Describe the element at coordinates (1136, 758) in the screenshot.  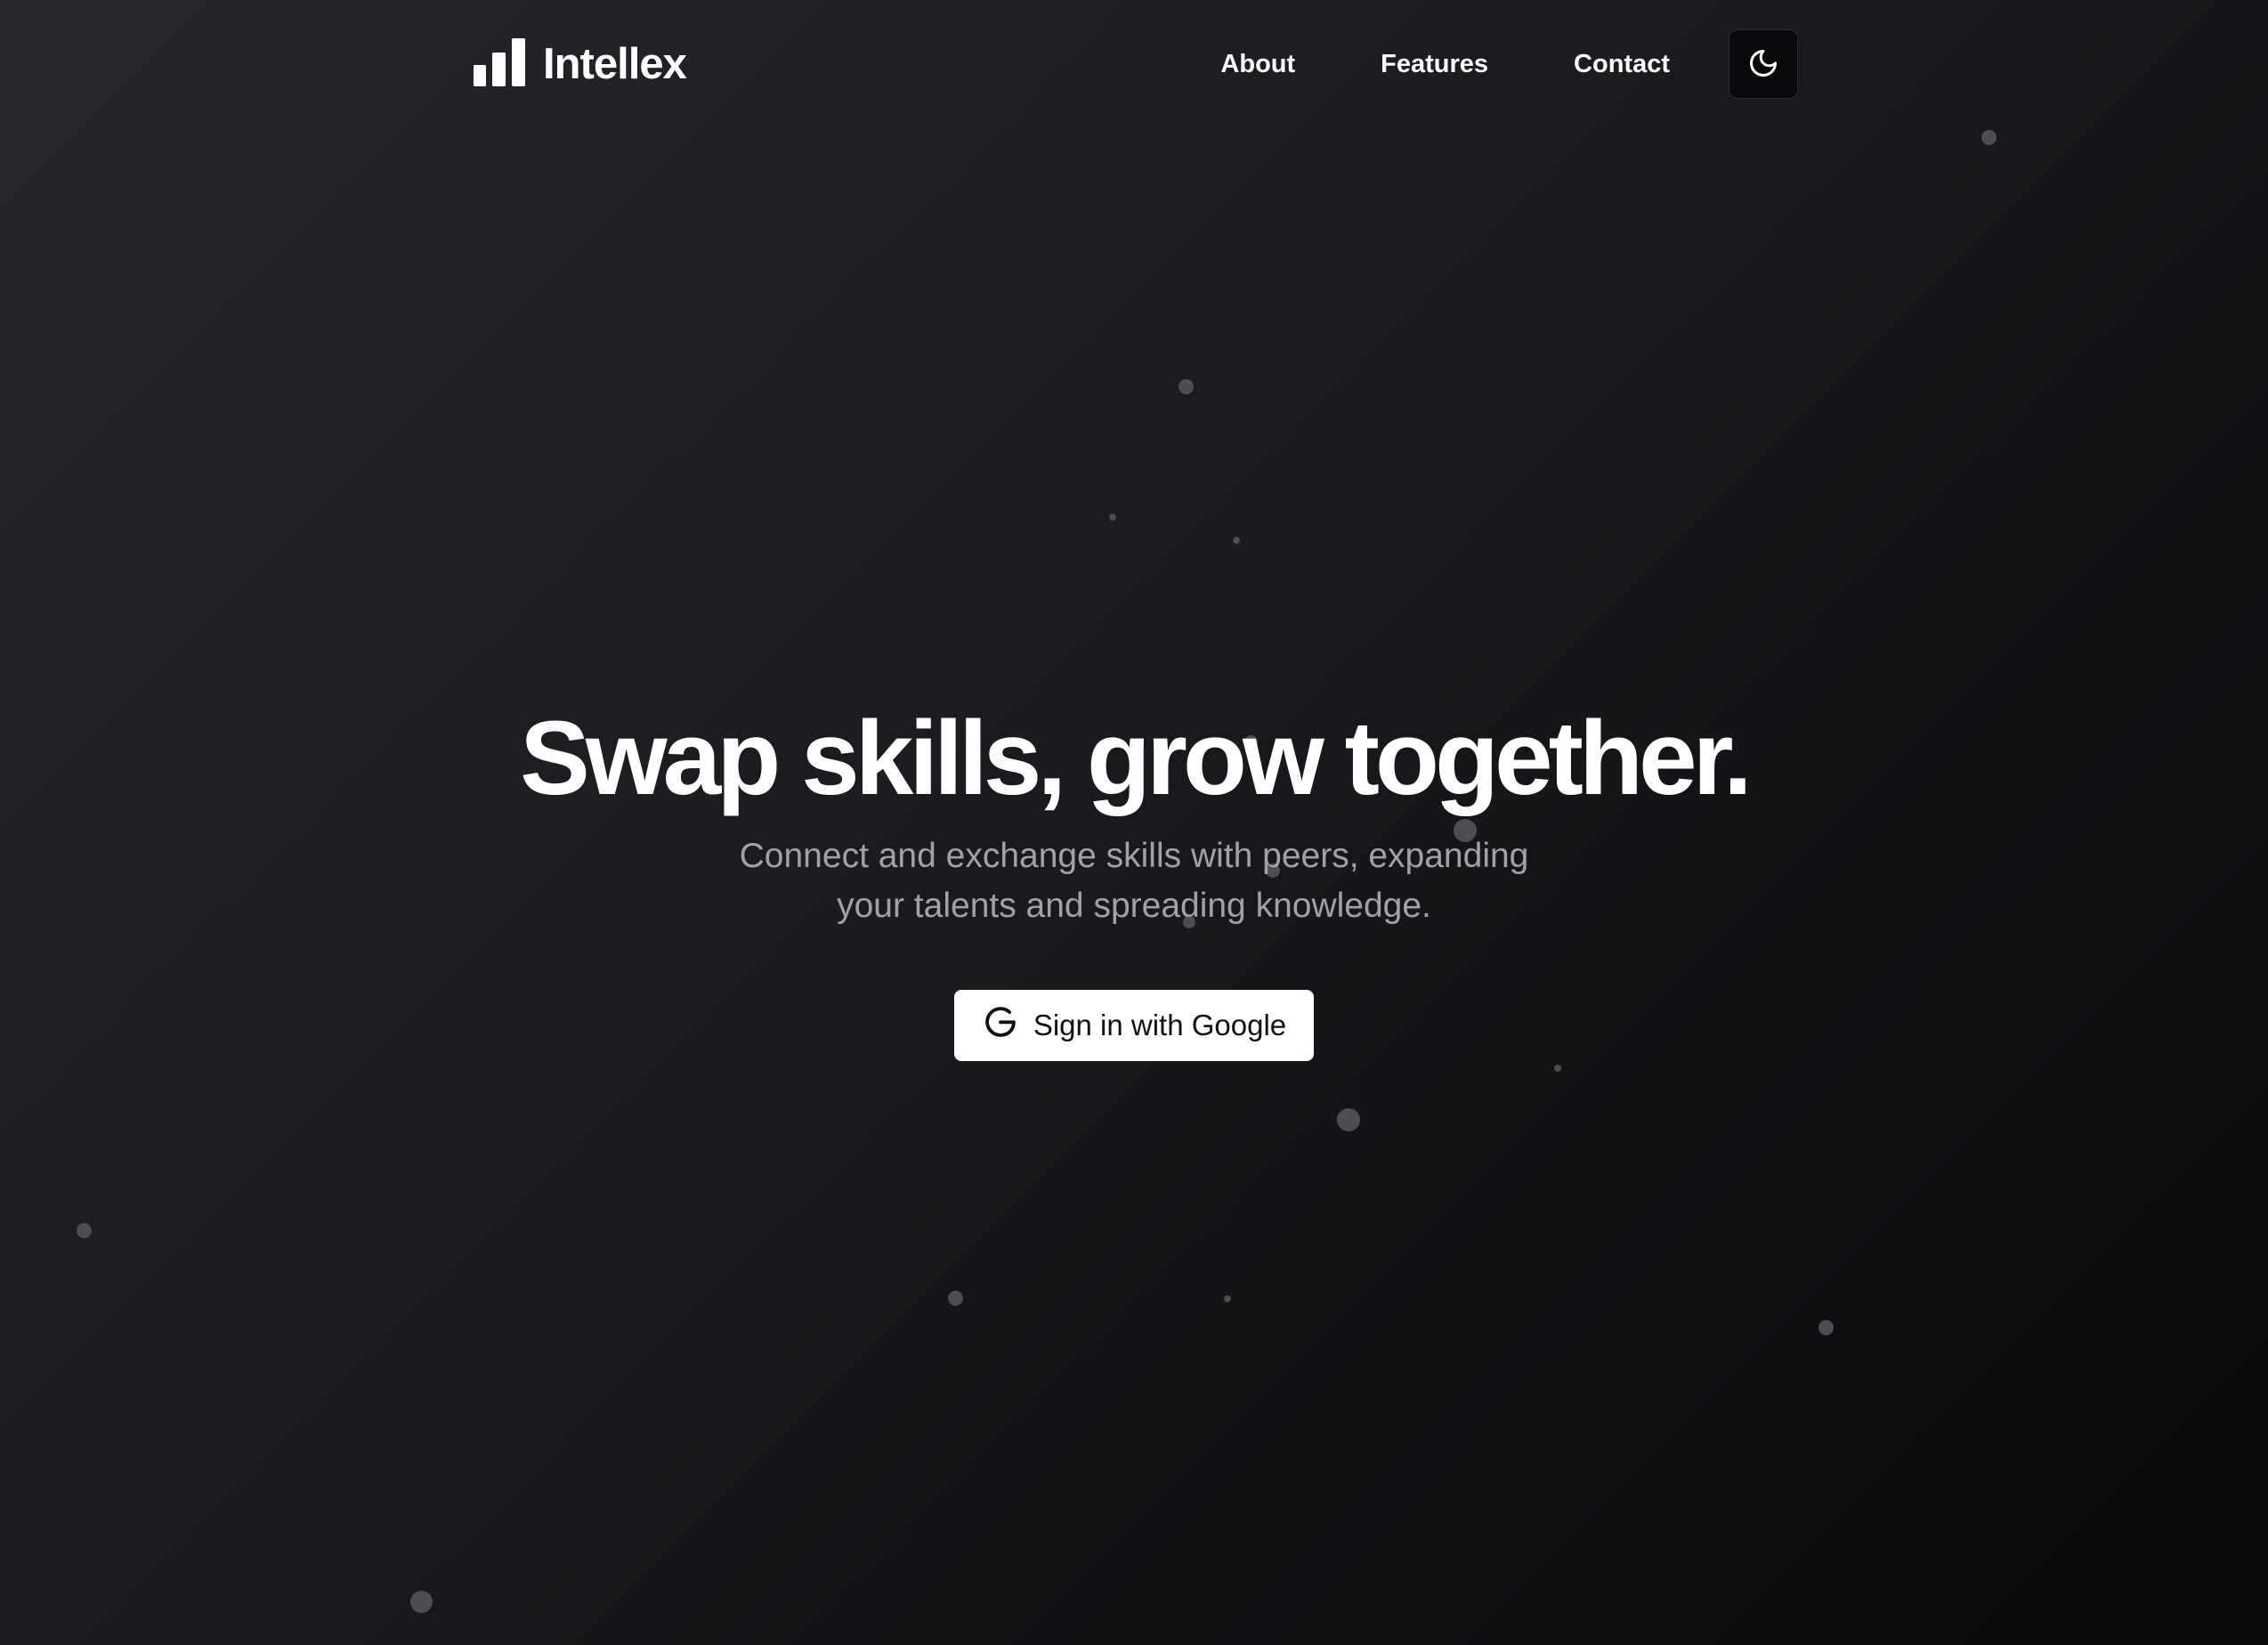
I see `hero-title: Swap skills, grow together.` at that location.